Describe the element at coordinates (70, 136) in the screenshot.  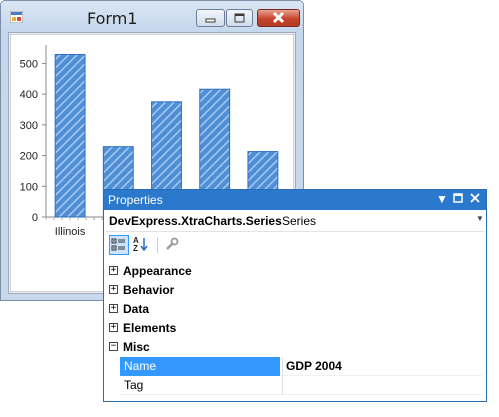
I see `bar` at that location.